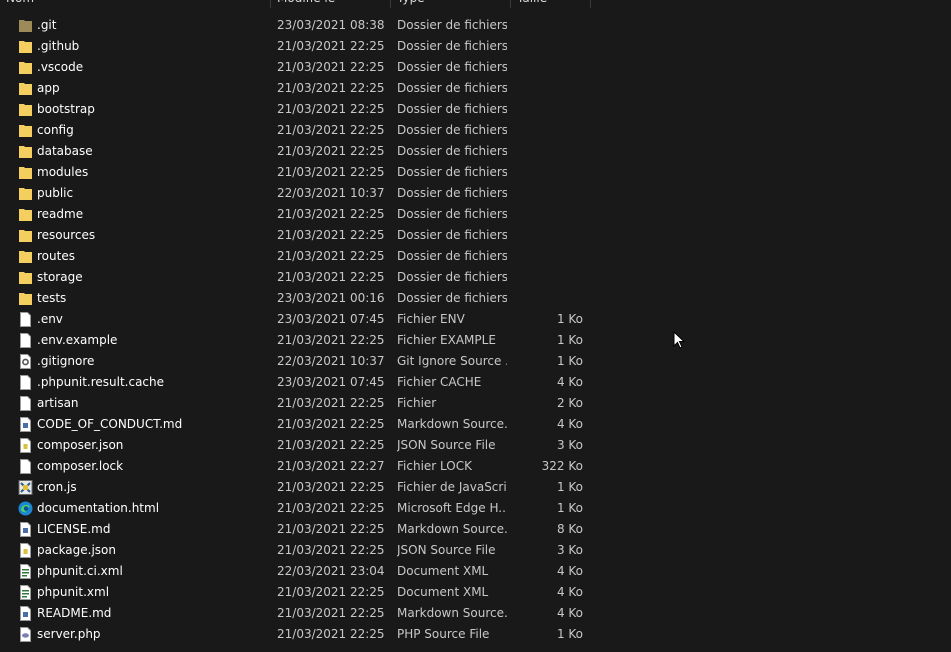 The image size is (951, 652). Describe the element at coordinates (74, 529) in the screenshot. I see `file-name: LICENSE.md` at that location.